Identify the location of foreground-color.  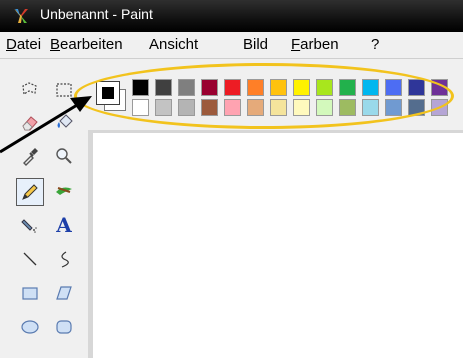
(108, 93).